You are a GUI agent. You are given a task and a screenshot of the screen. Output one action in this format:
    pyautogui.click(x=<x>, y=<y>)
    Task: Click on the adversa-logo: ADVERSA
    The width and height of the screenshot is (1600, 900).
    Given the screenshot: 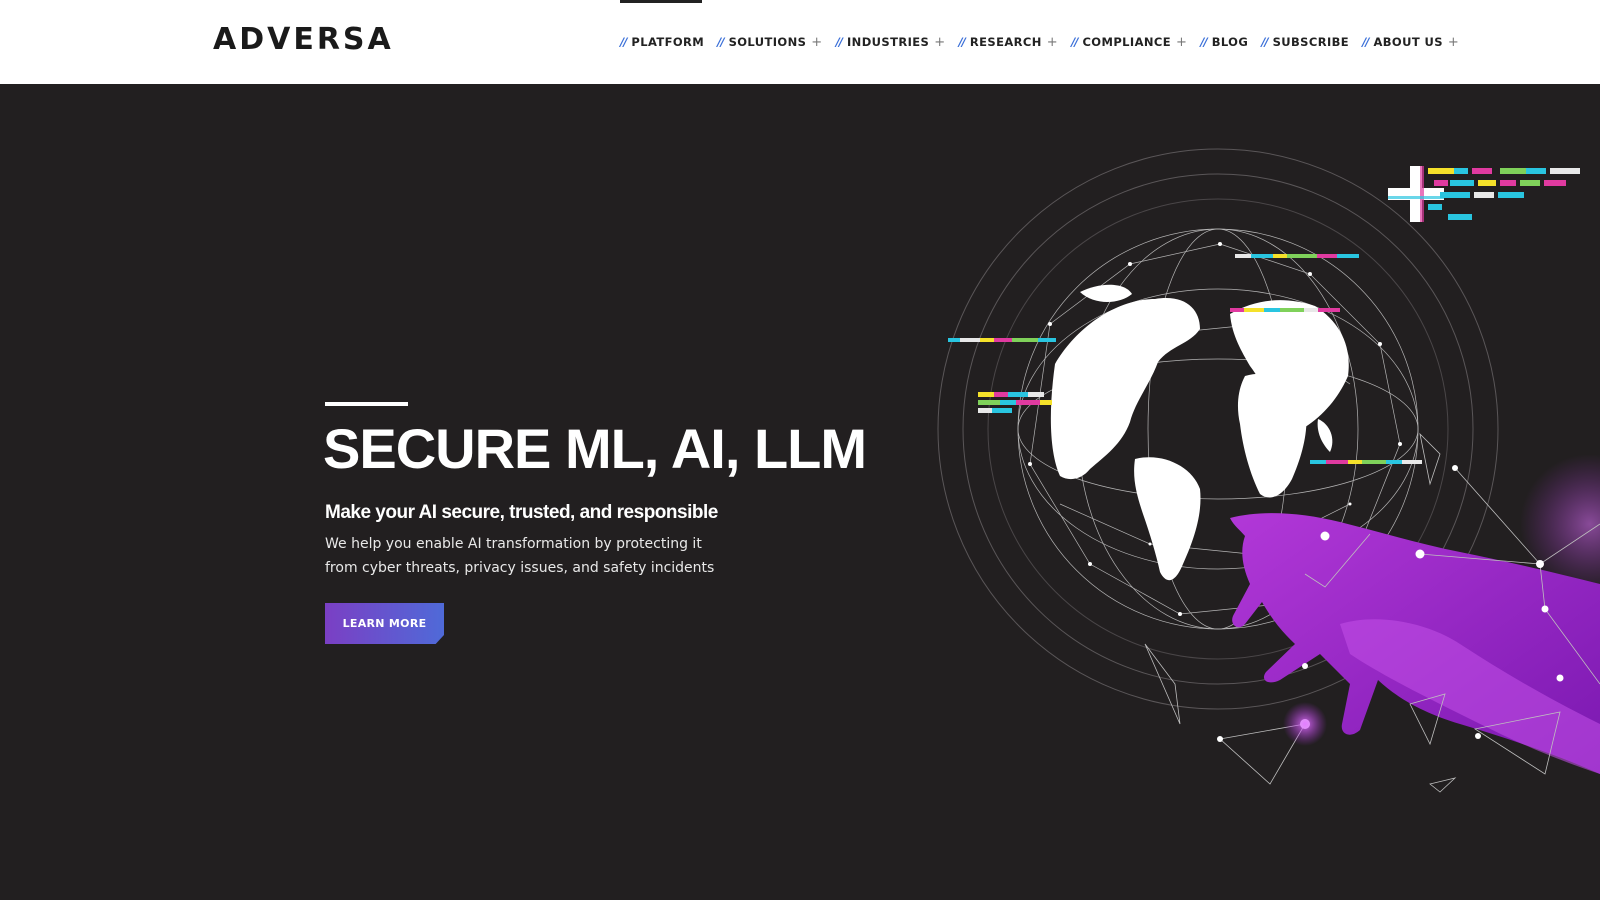 What is the action you would take?
    pyautogui.click(x=303, y=39)
    